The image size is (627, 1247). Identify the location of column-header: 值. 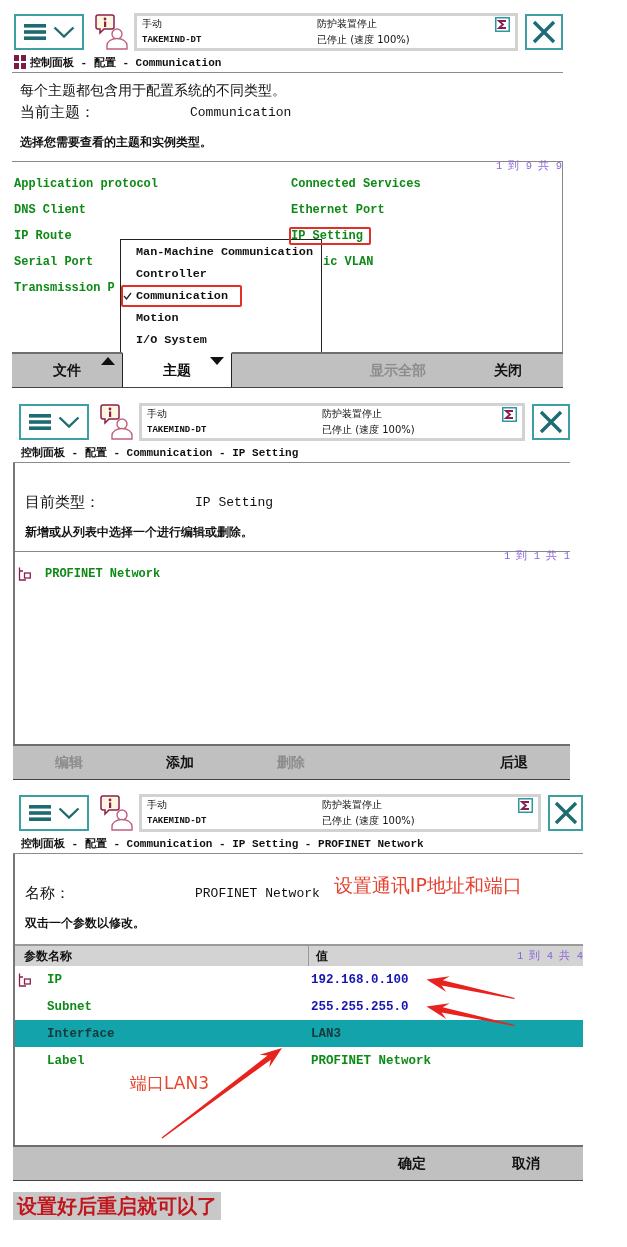
(322, 956).